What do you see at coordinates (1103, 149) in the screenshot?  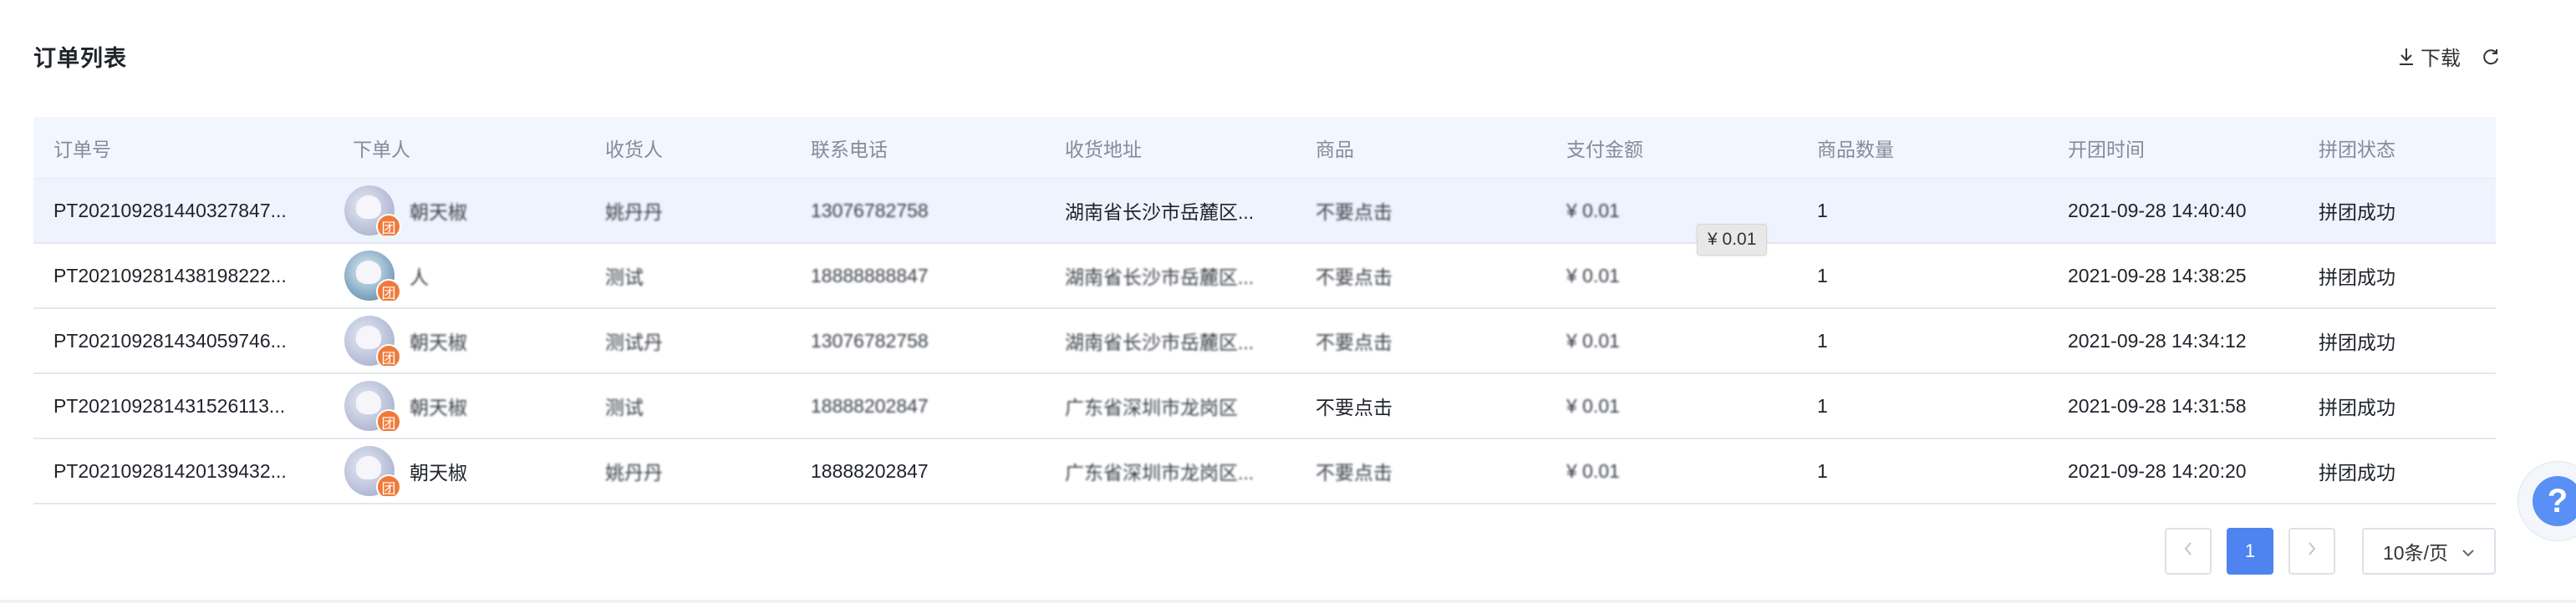 I see `column-header: 收货地址` at bounding box center [1103, 149].